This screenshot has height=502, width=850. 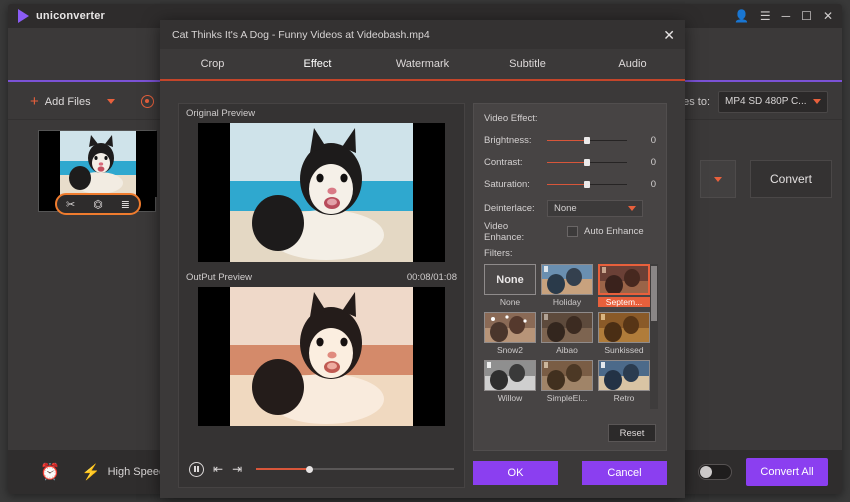 I want to click on add-files-label: Add Files, so click(x=67, y=101).